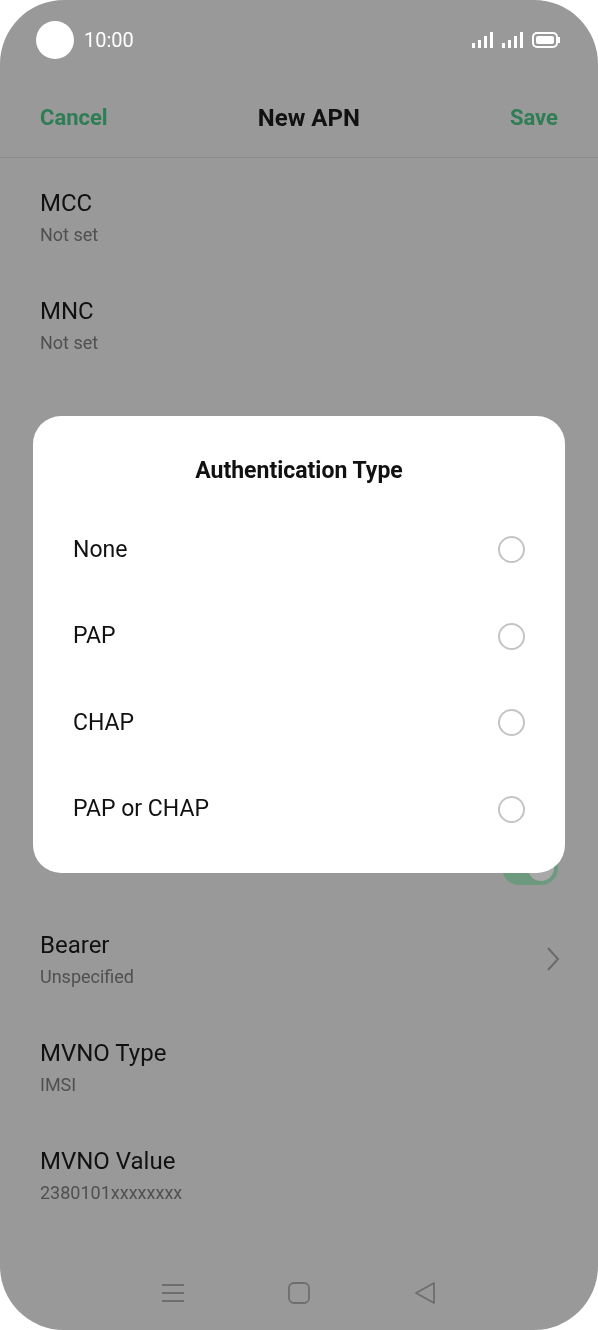 The image size is (598, 1330). I want to click on field-value: Unspecified, so click(87, 977).